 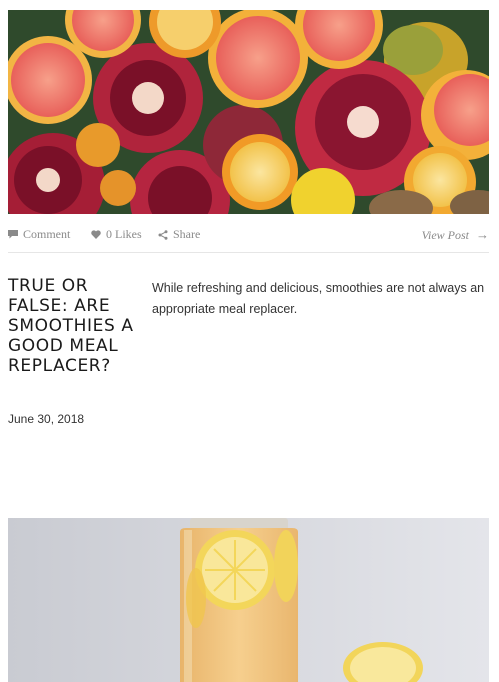 What do you see at coordinates (445, 234) in the screenshot?
I see `view-post-label: View Post` at bounding box center [445, 234].